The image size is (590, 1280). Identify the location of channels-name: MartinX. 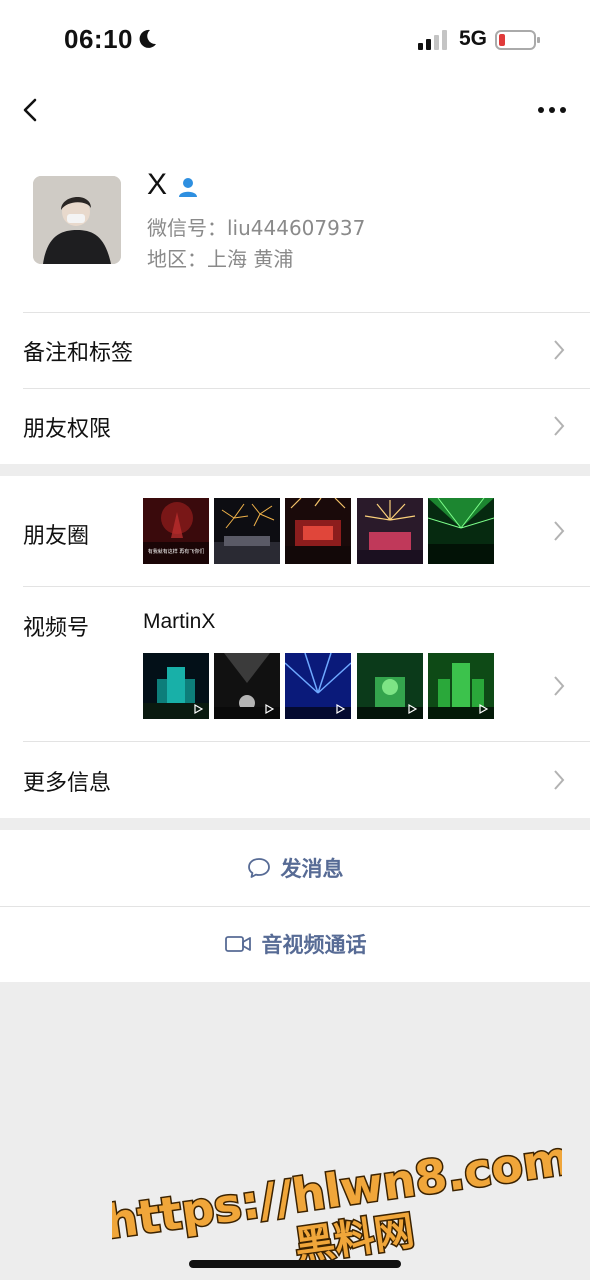
(179, 621).